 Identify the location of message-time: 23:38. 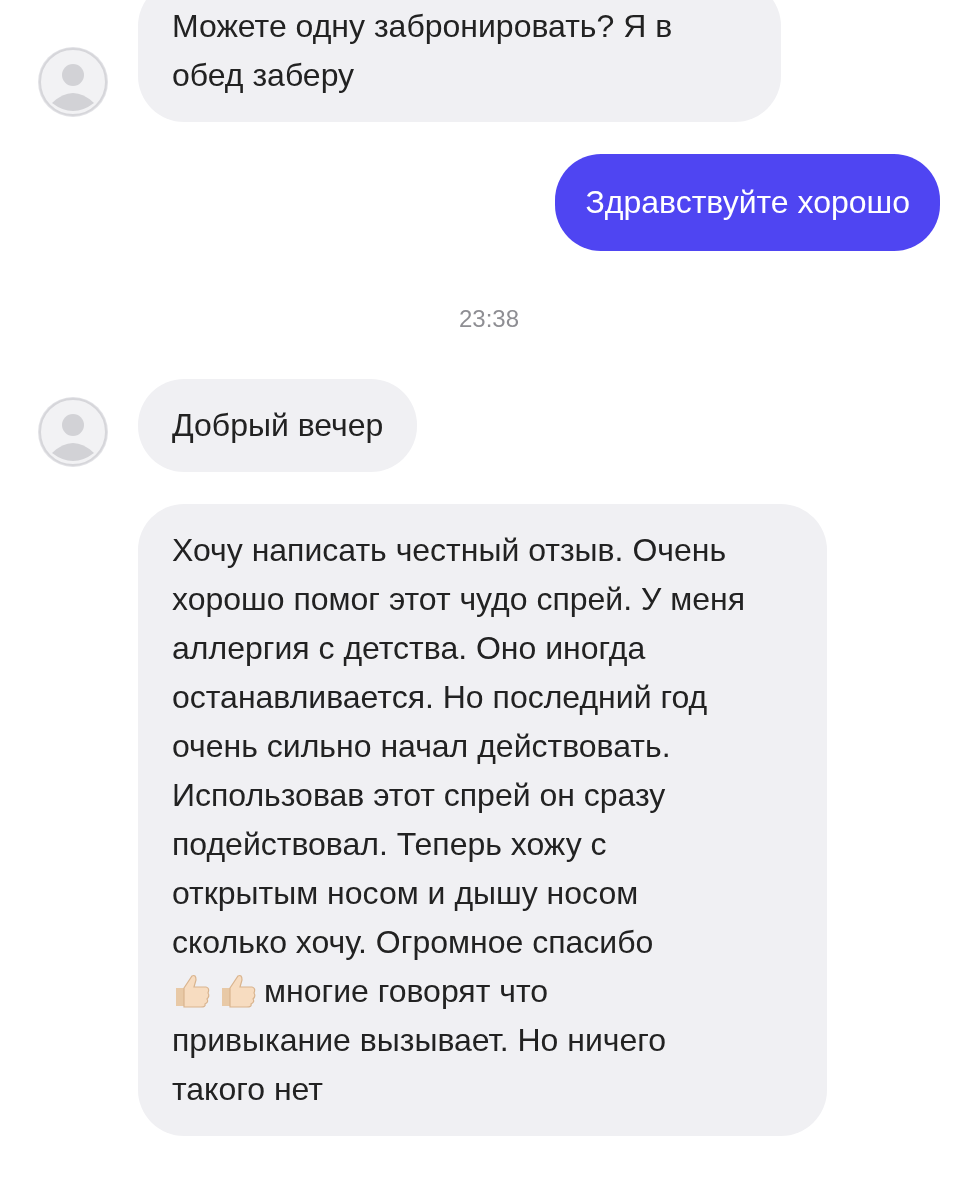
(489, 319).